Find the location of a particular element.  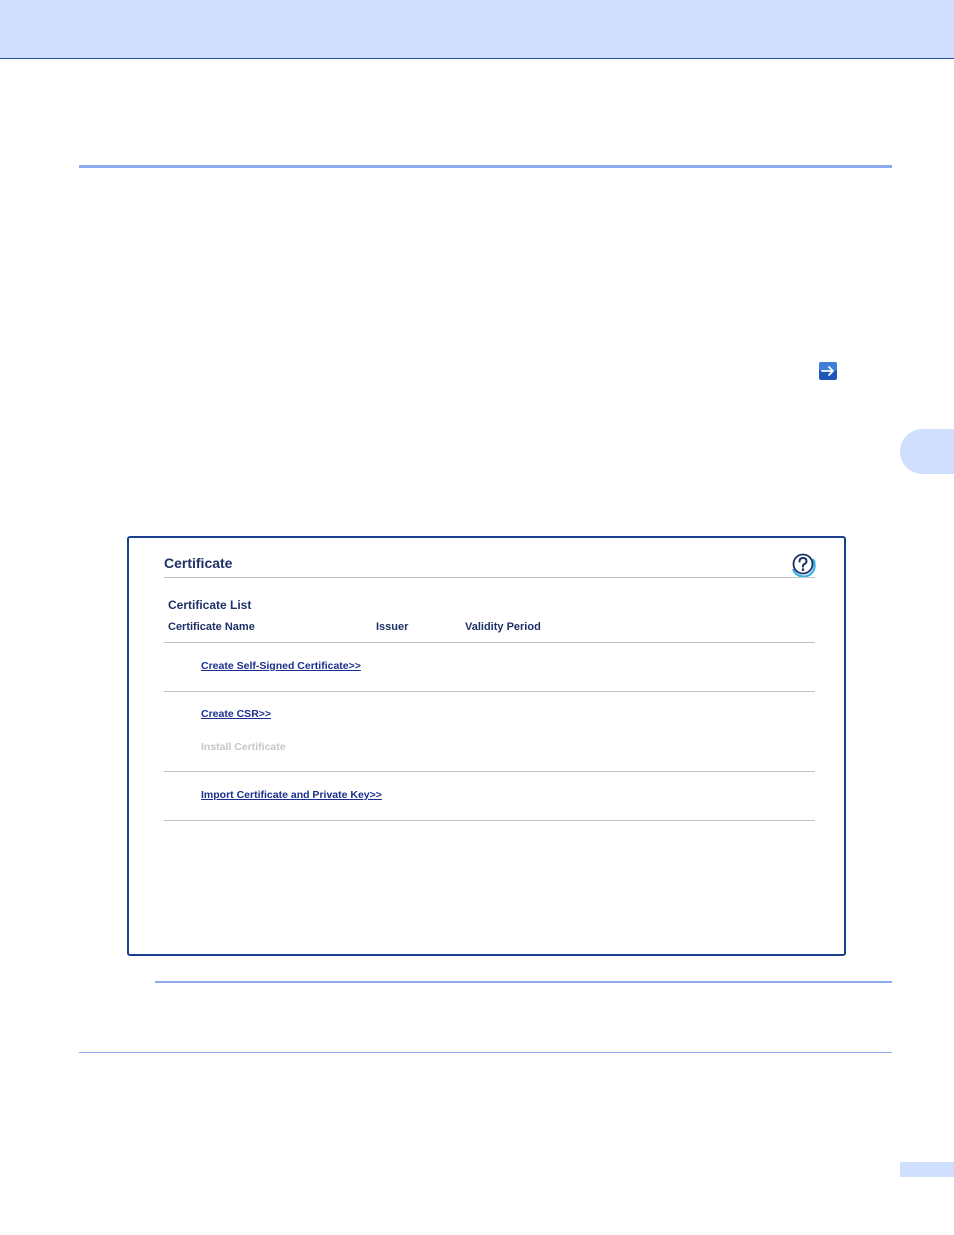

import-certificate-and-private-key-link: Import Certificate and Private Key>> is located at coordinates (291, 795).